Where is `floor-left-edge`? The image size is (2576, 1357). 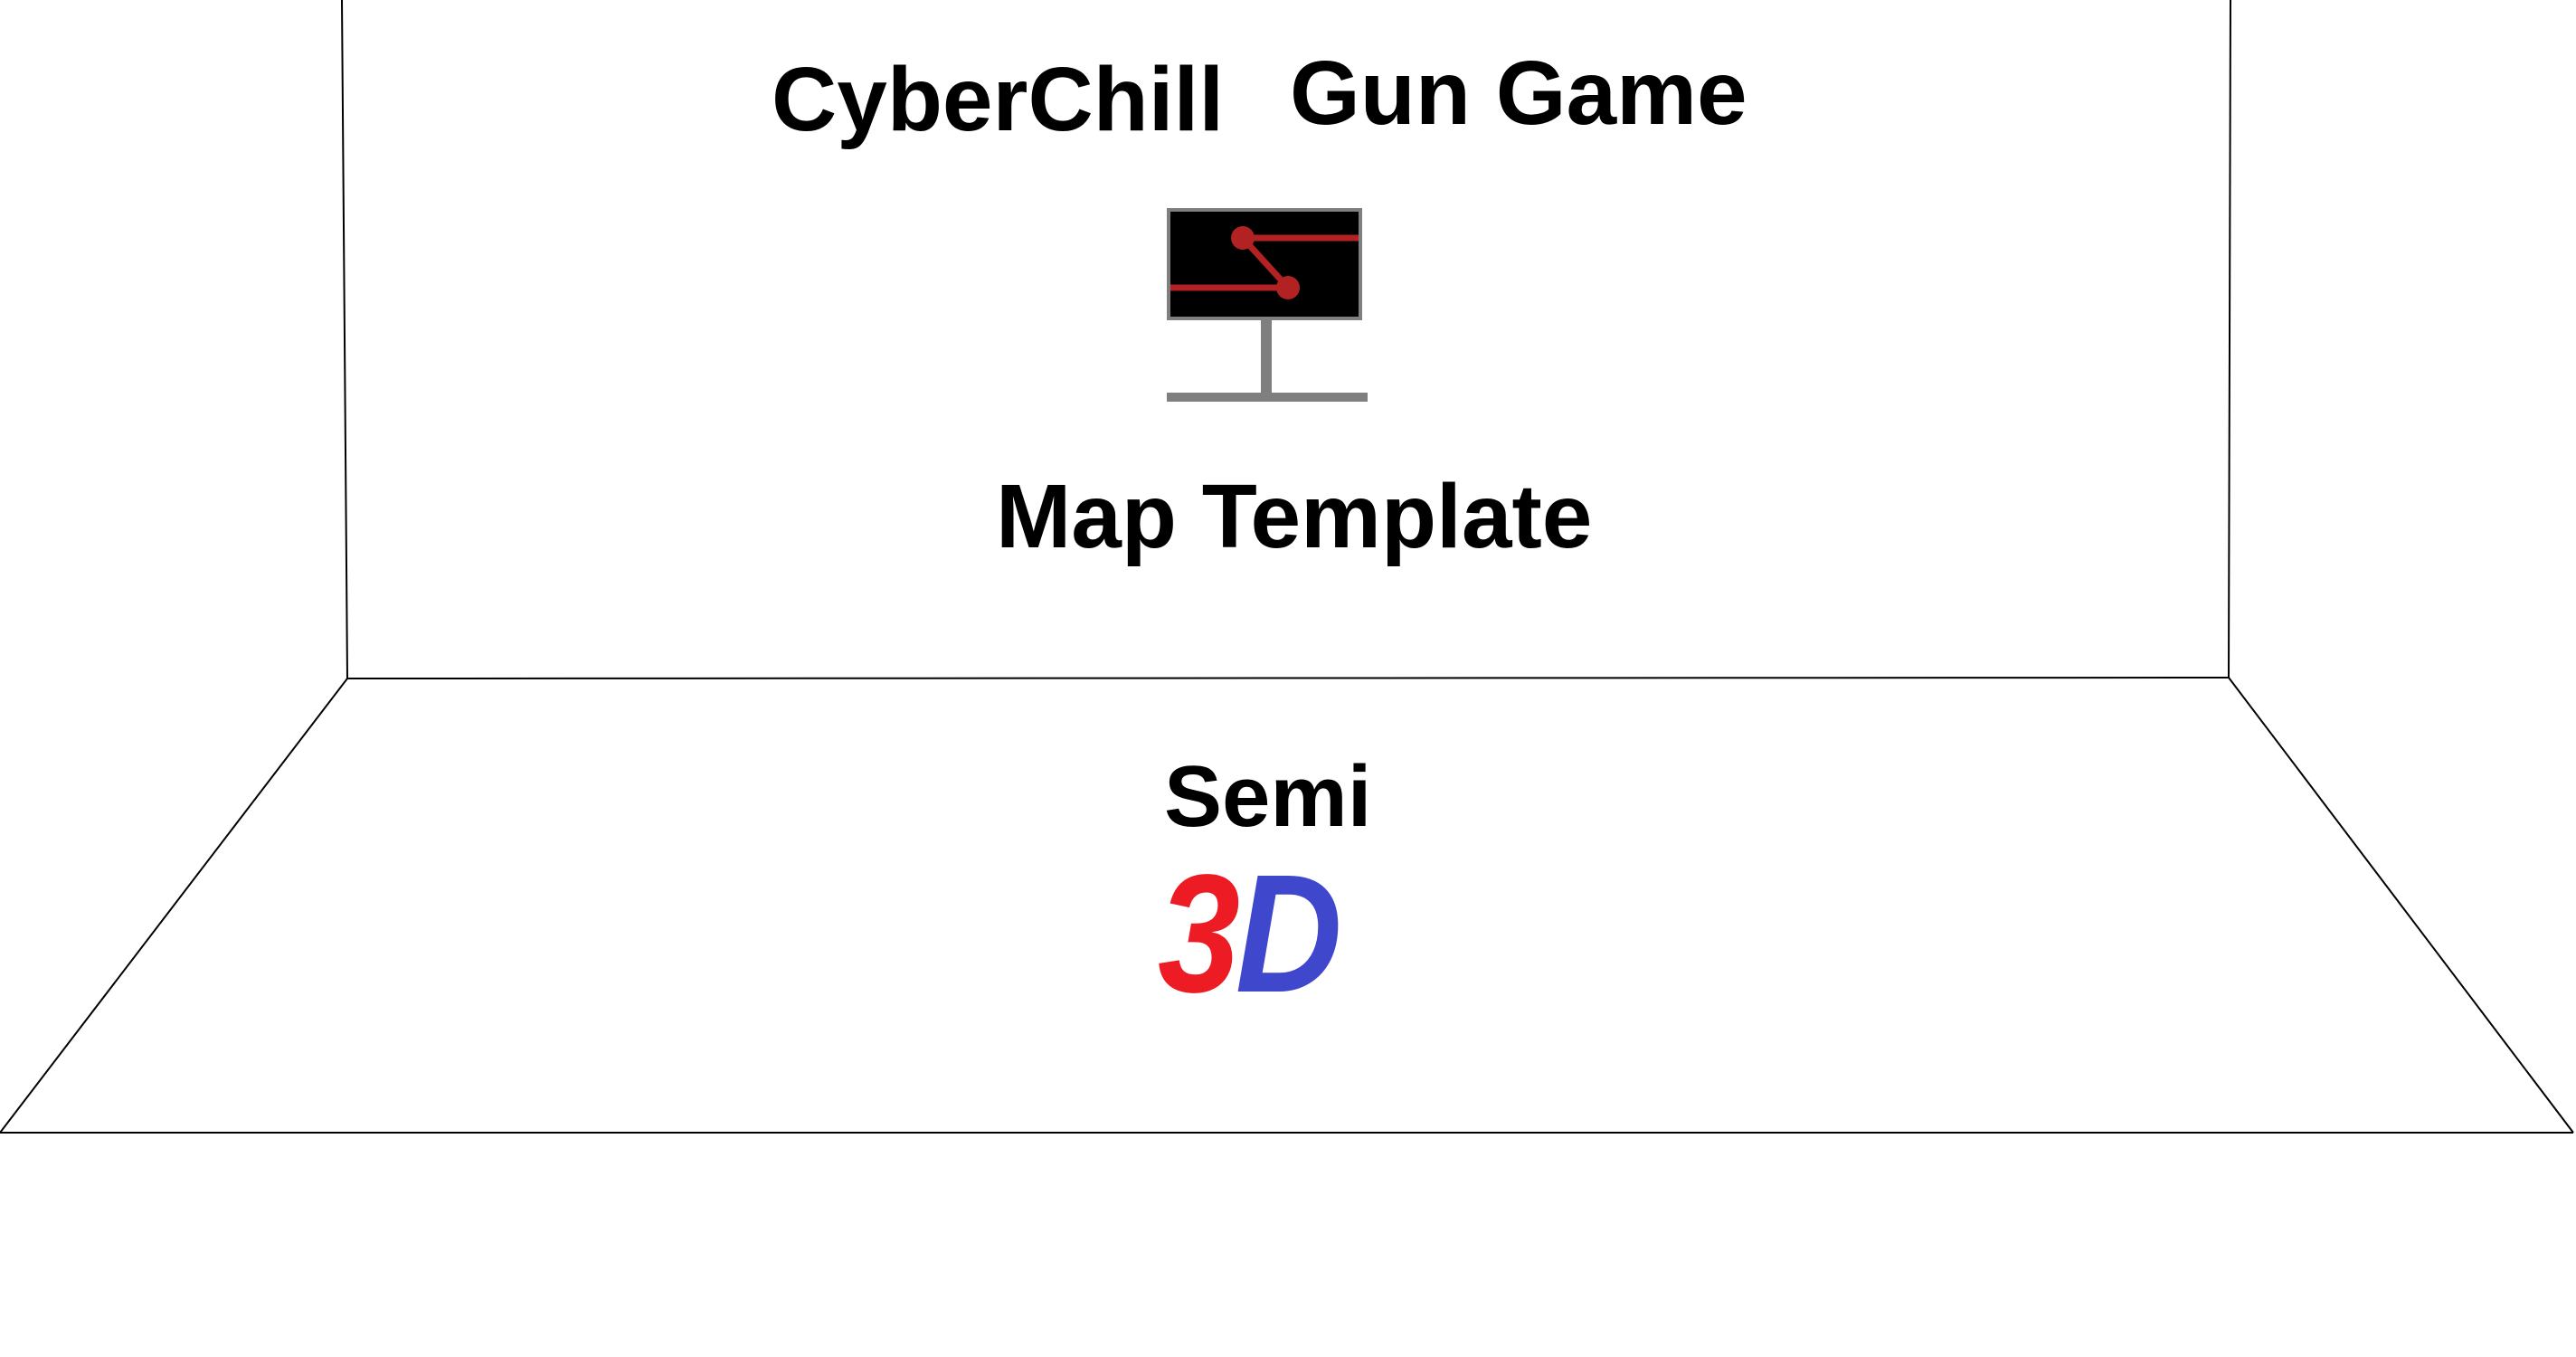 floor-left-edge is located at coordinates (174, 906).